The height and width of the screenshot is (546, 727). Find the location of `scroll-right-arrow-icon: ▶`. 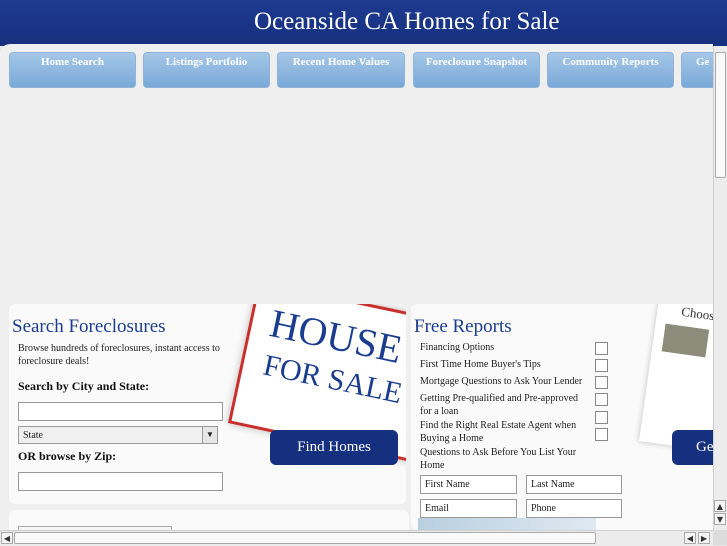

scroll-right-arrow-icon: ▶ is located at coordinates (704, 538).